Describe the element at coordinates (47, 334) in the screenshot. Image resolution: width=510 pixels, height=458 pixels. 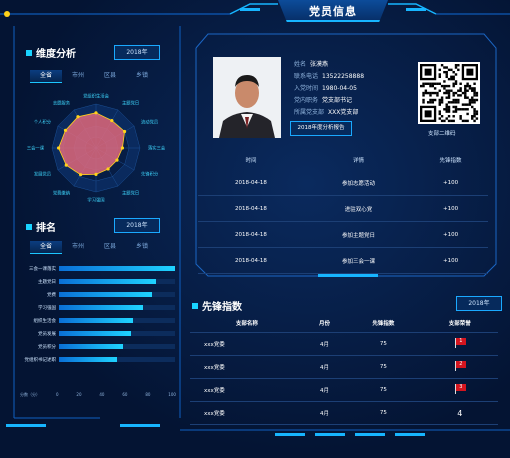
I see `ranking-bar-label: 党员发展` at that location.